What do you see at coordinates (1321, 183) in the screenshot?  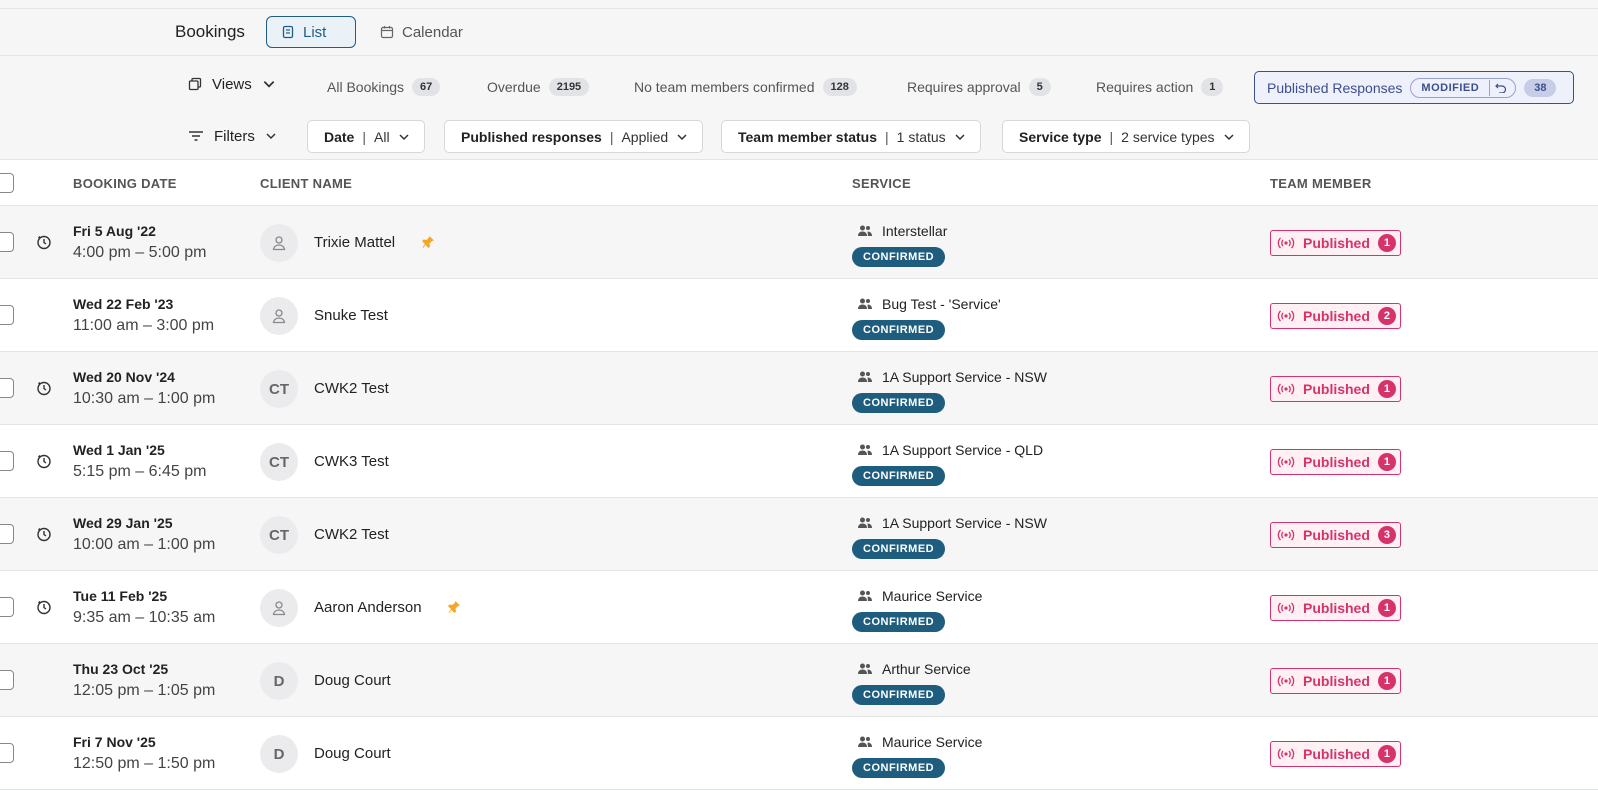 I see `column-header-team-member: TEAM MEMBER` at bounding box center [1321, 183].